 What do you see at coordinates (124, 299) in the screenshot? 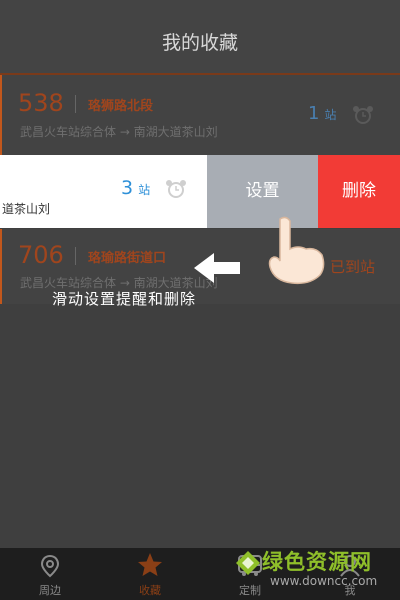
I see `swipe-hint-text: 滑动设置提醒和删除` at bounding box center [124, 299].